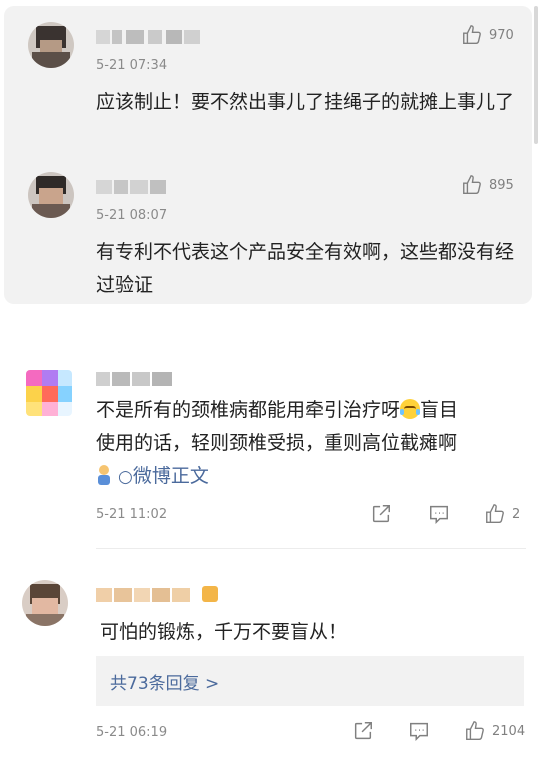 The image size is (539, 758). I want to click on comment-time: 5-21 07:34, so click(132, 65).